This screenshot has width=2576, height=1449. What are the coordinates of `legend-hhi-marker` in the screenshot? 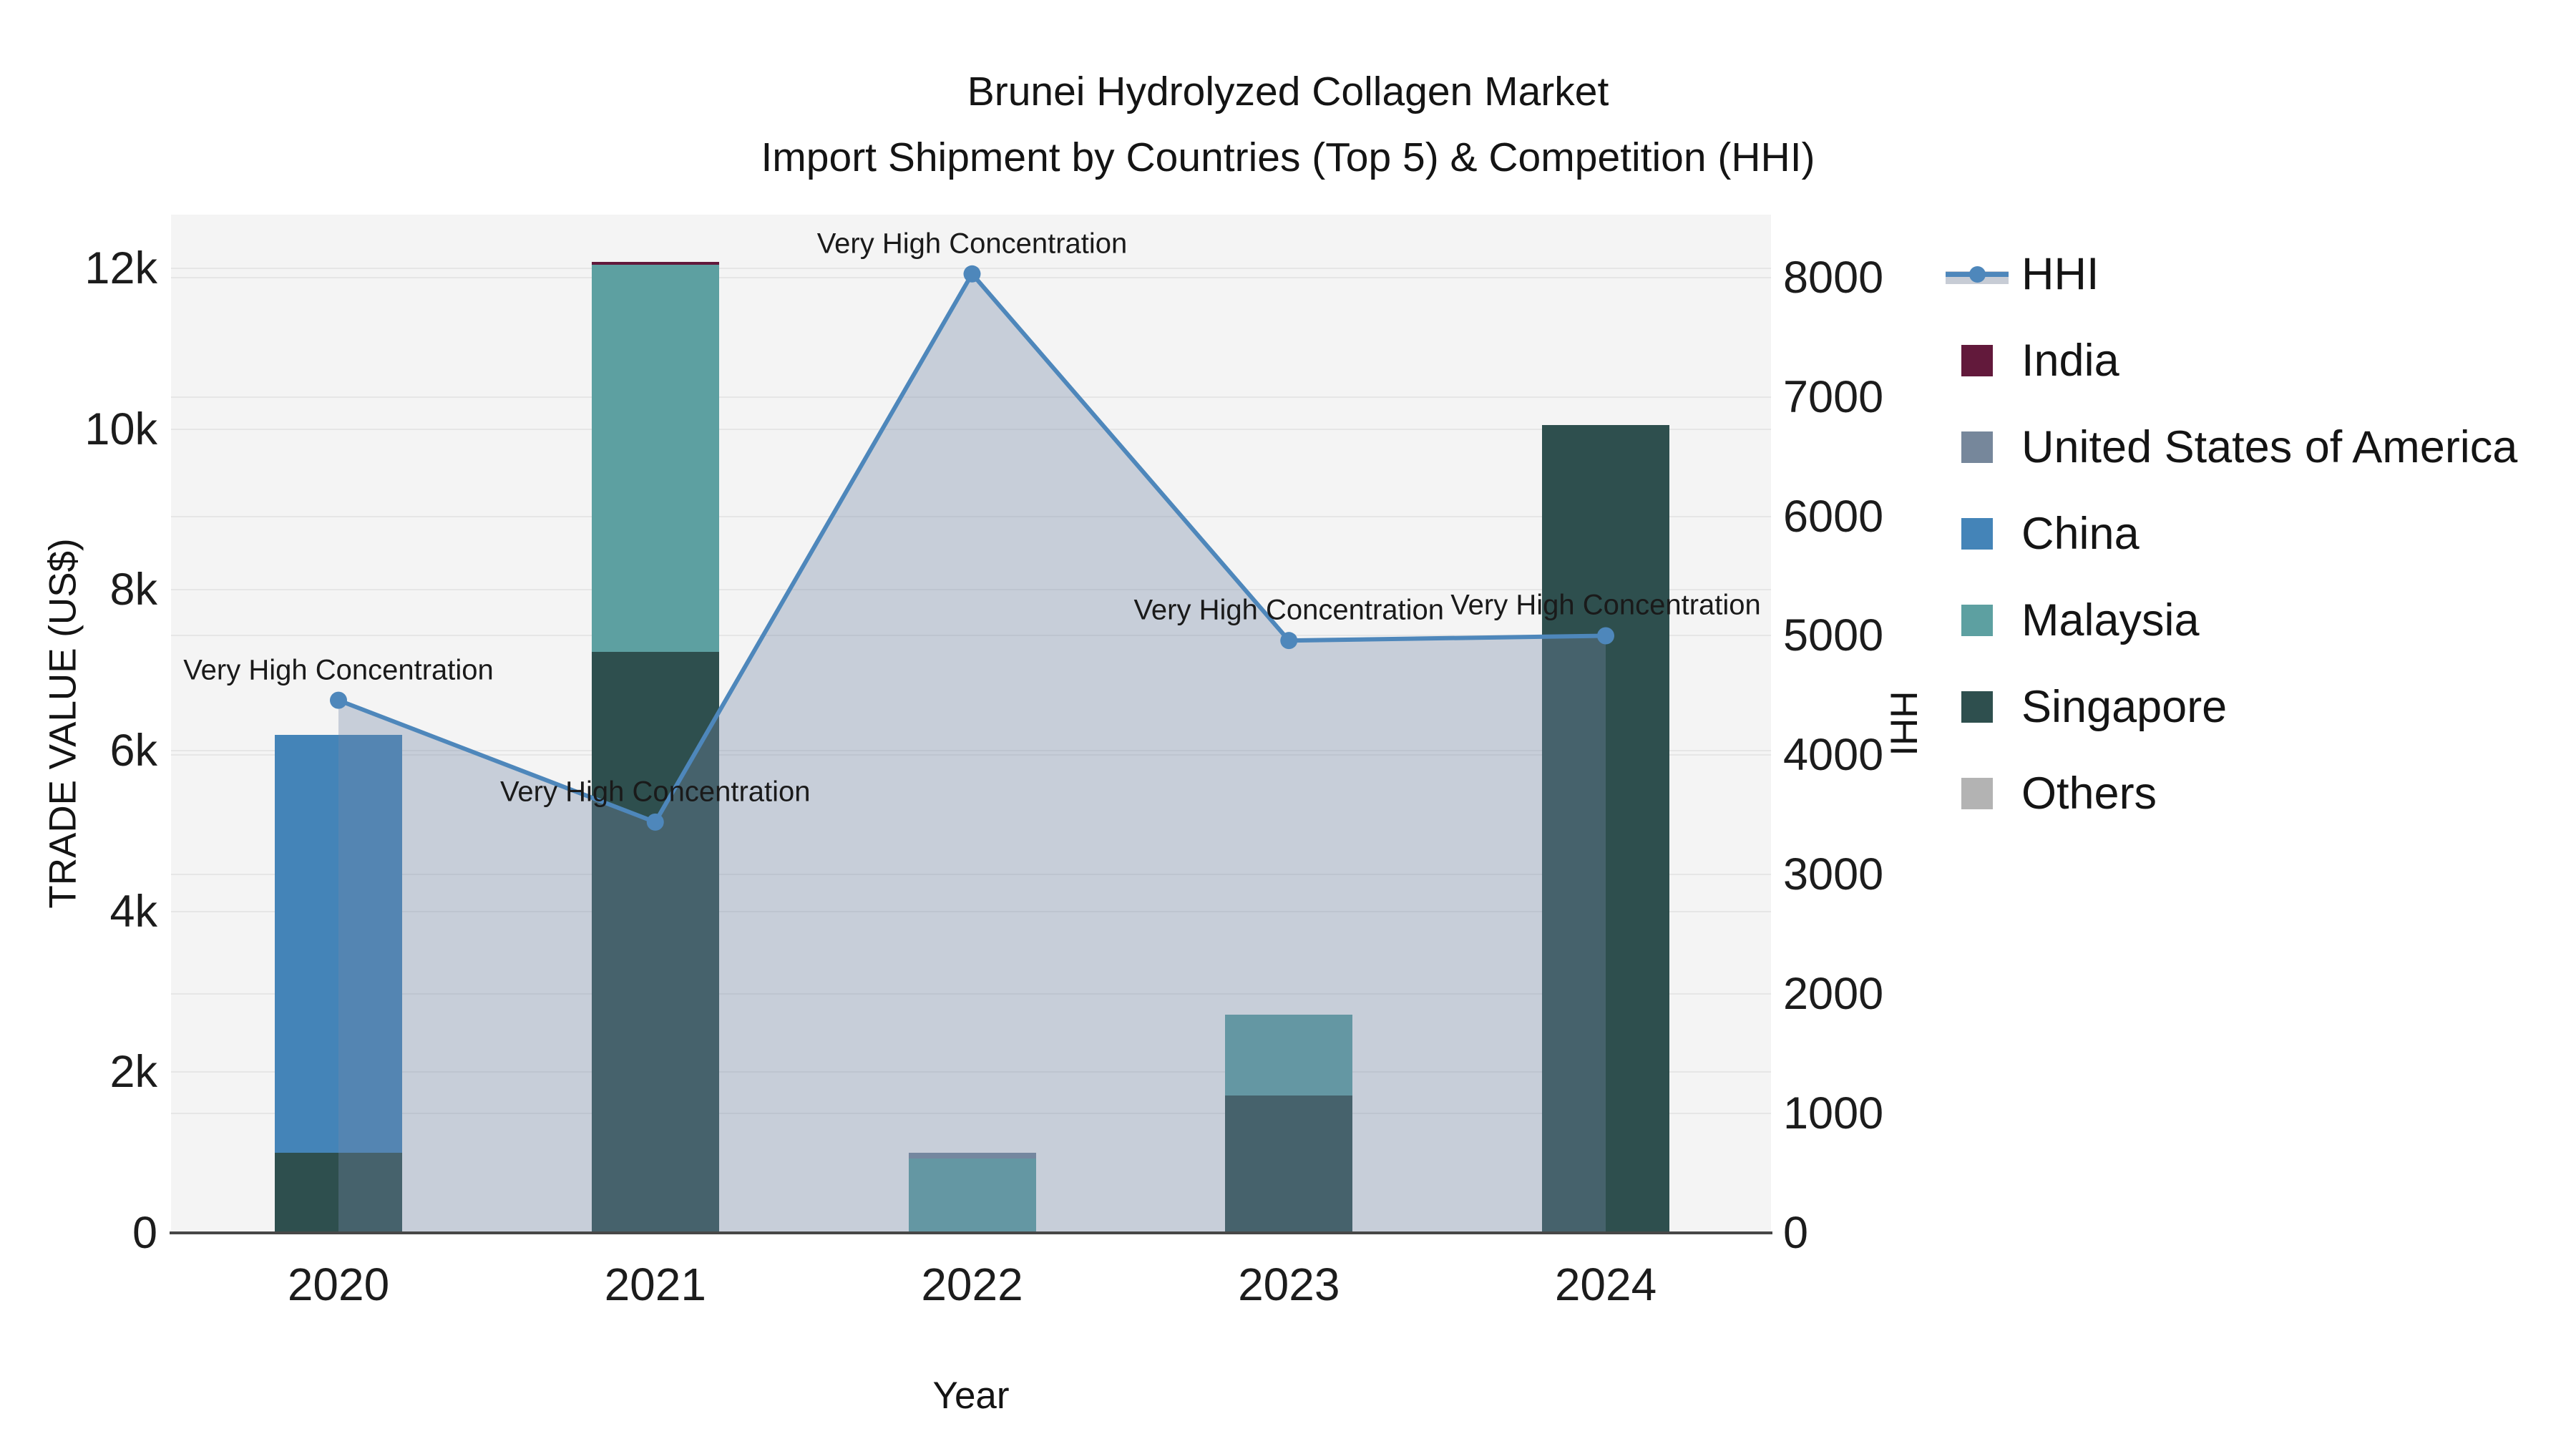 It's located at (1977, 274).